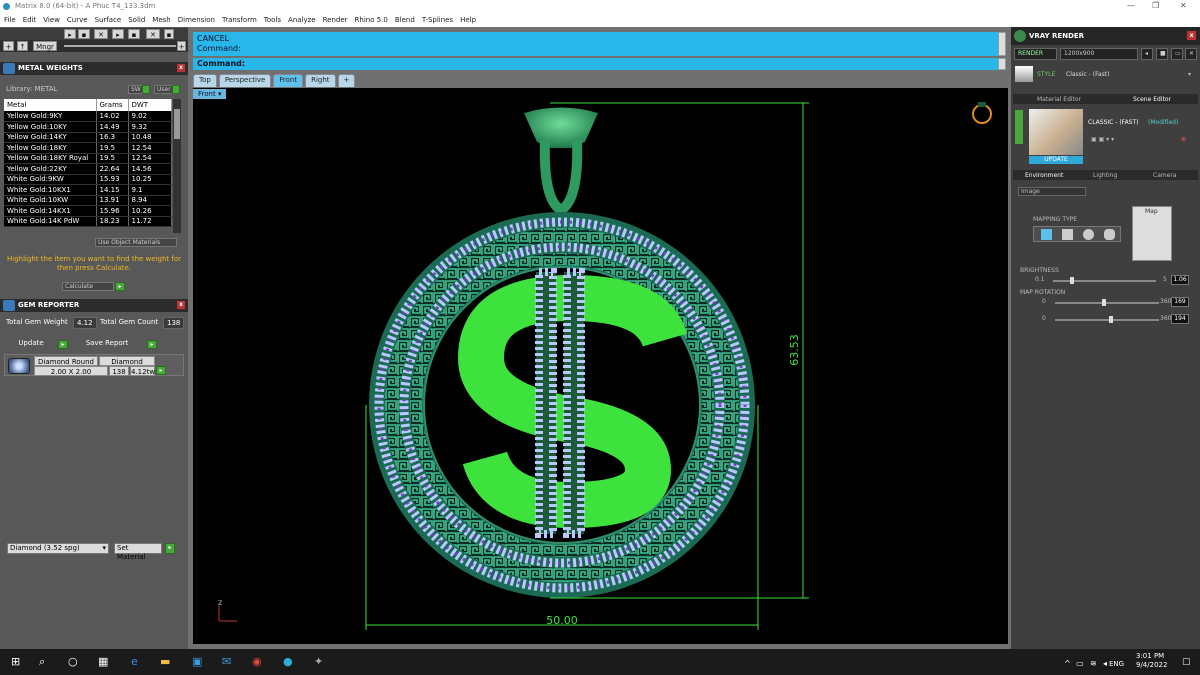  I want to click on gem-go-icon: ▸, so click(161, 370).